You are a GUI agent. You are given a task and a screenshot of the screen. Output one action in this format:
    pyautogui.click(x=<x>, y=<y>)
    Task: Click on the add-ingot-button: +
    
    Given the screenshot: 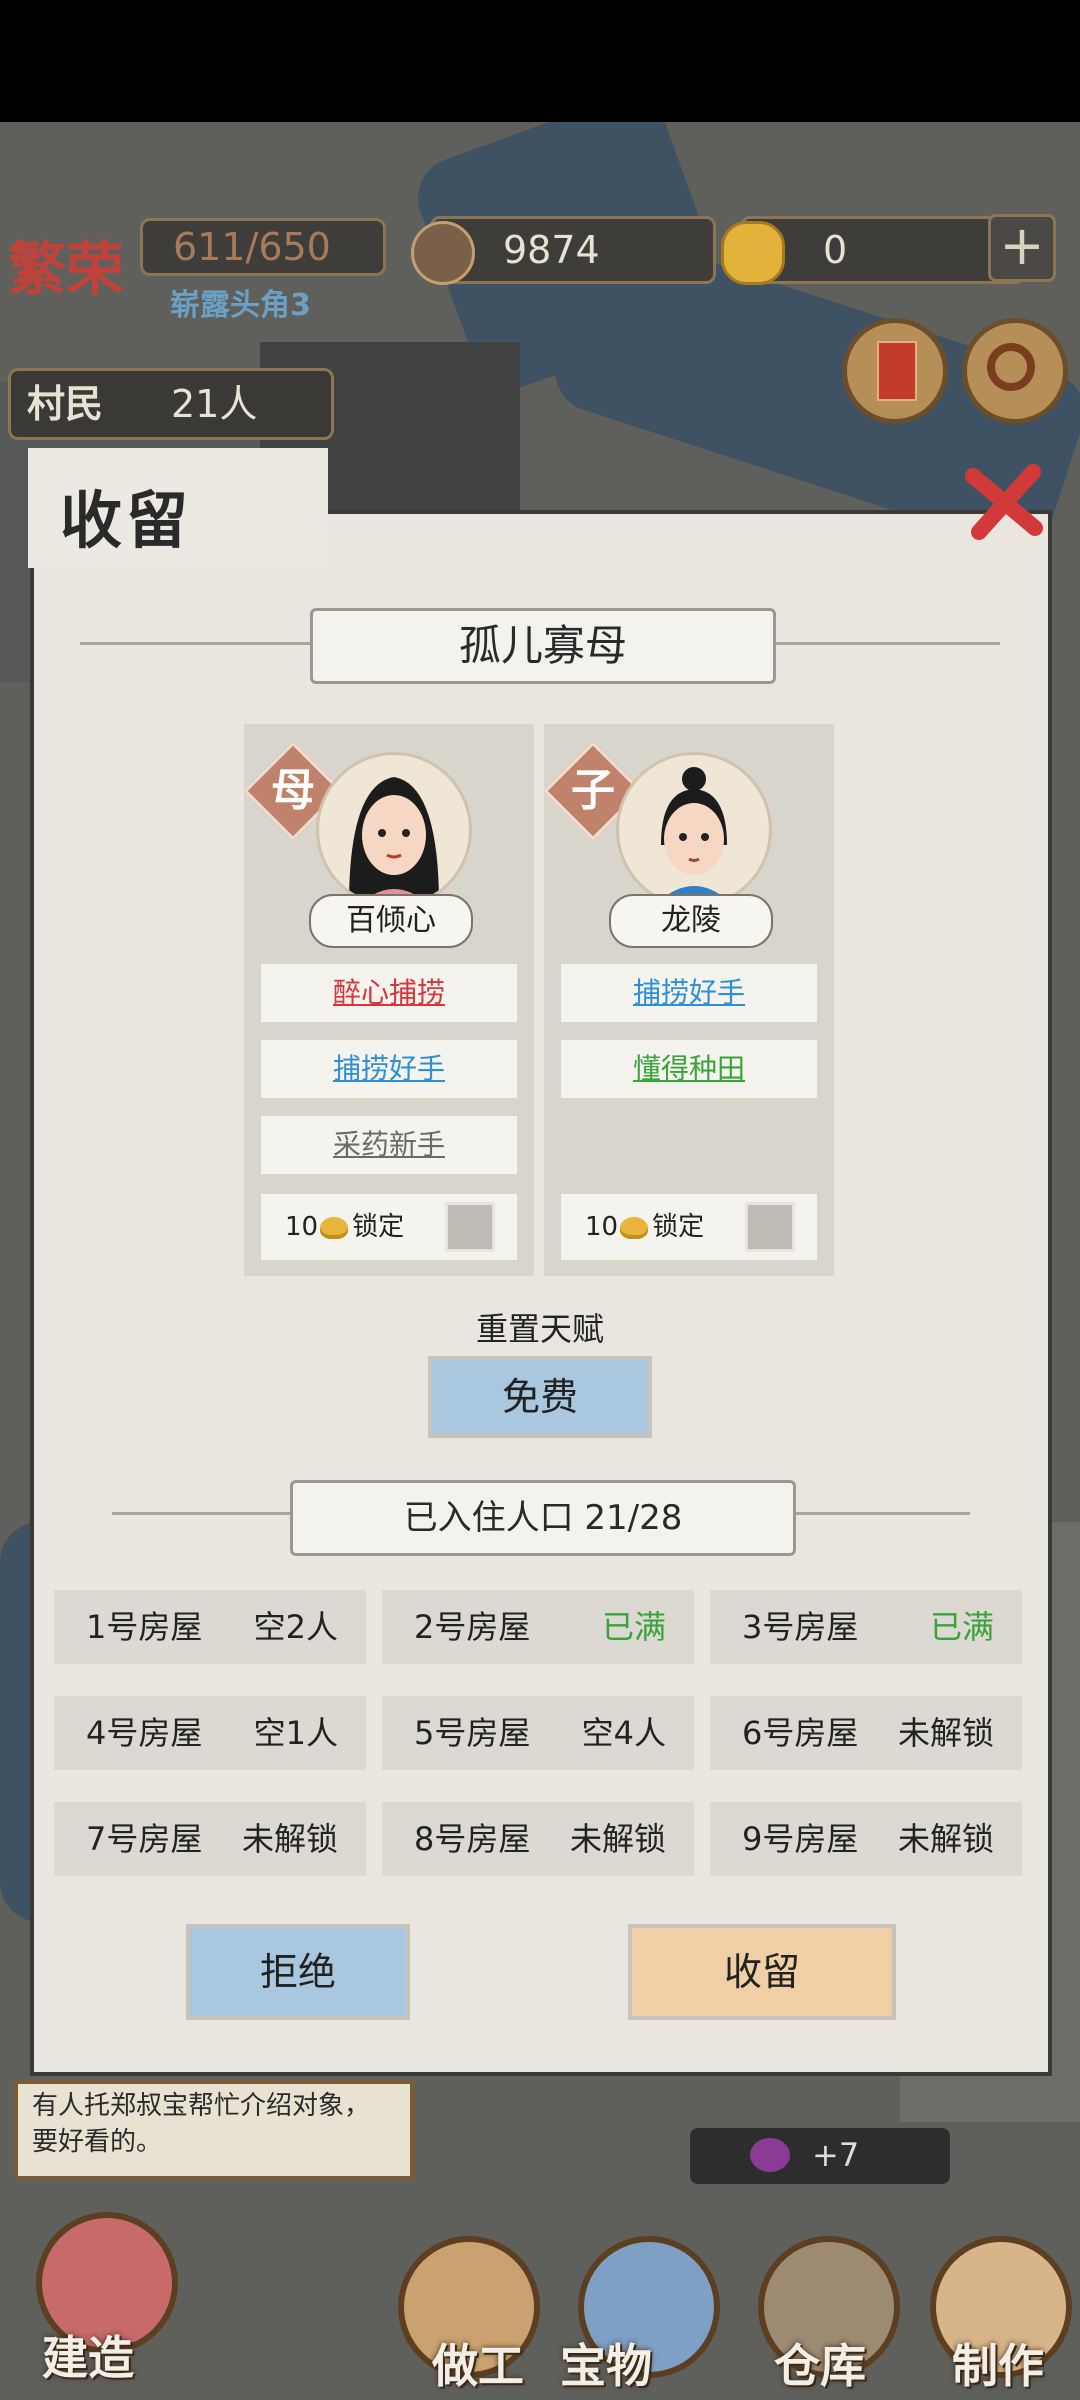 What is the action you would take?
    pyautogui.click(x=1022, y=248)
    